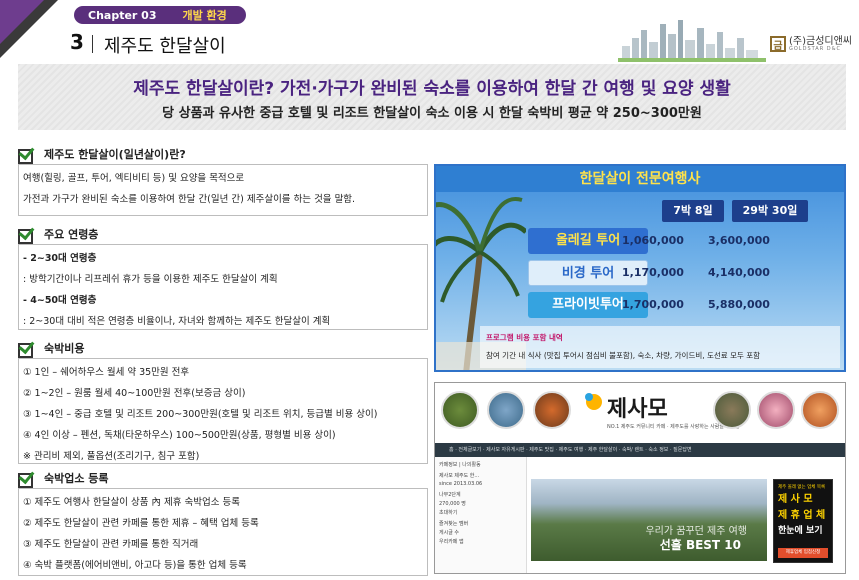 This screenshot has width=859, height=580. I want to click on chapter-pill: Chapter 03 개발 환경, so click(160, 15).